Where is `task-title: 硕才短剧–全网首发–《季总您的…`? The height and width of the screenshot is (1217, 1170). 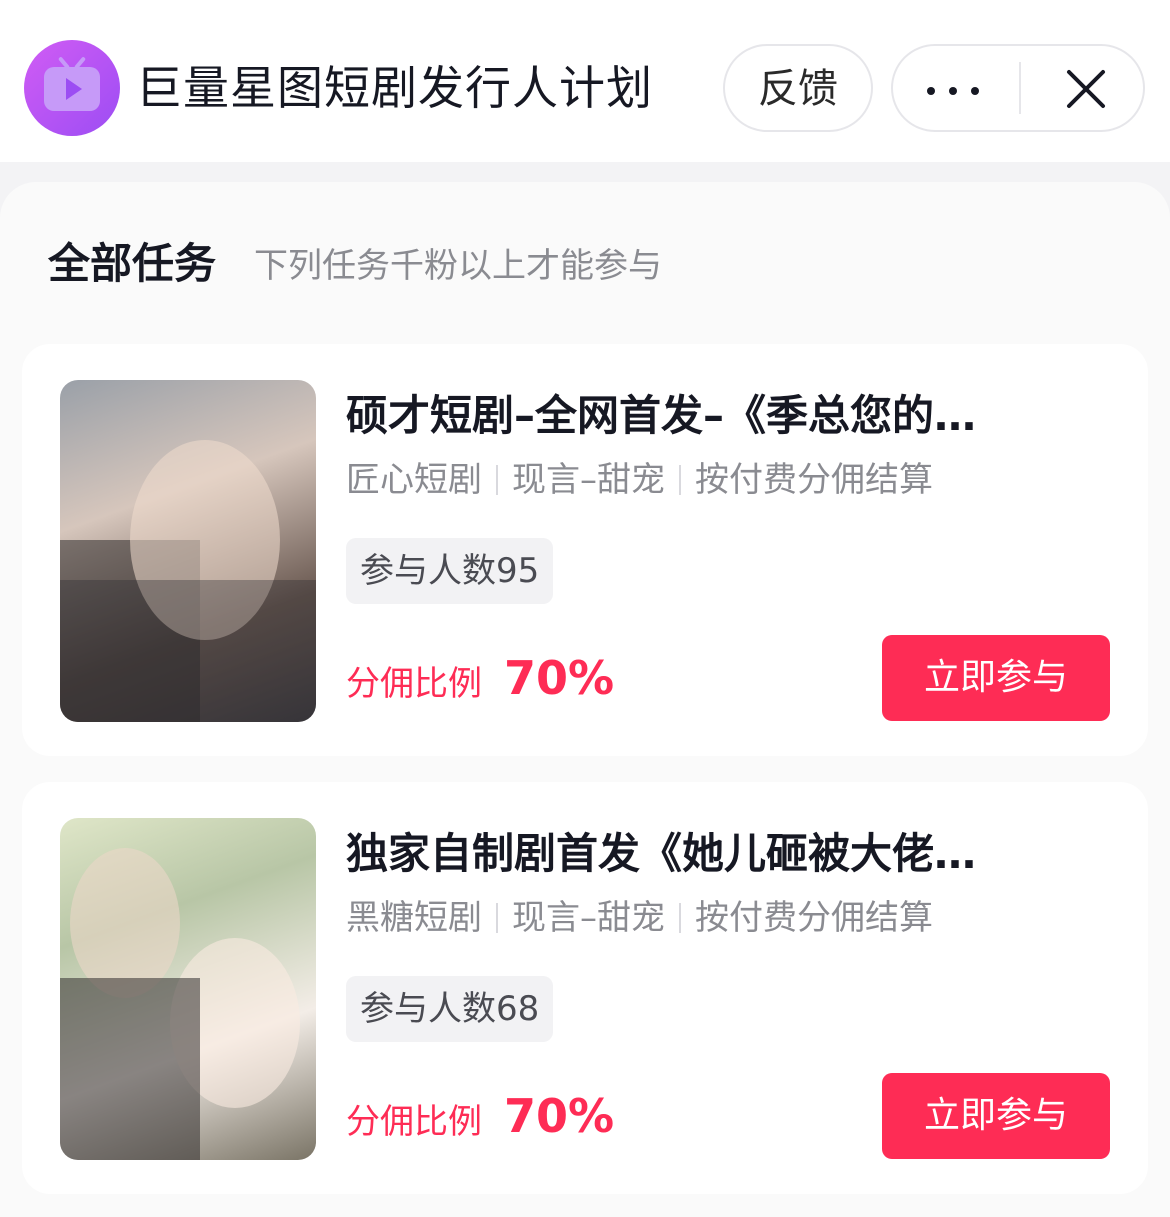
task-title: 硕才短剧–全网首发–《季总您的… is located at coordinates (661, 416).